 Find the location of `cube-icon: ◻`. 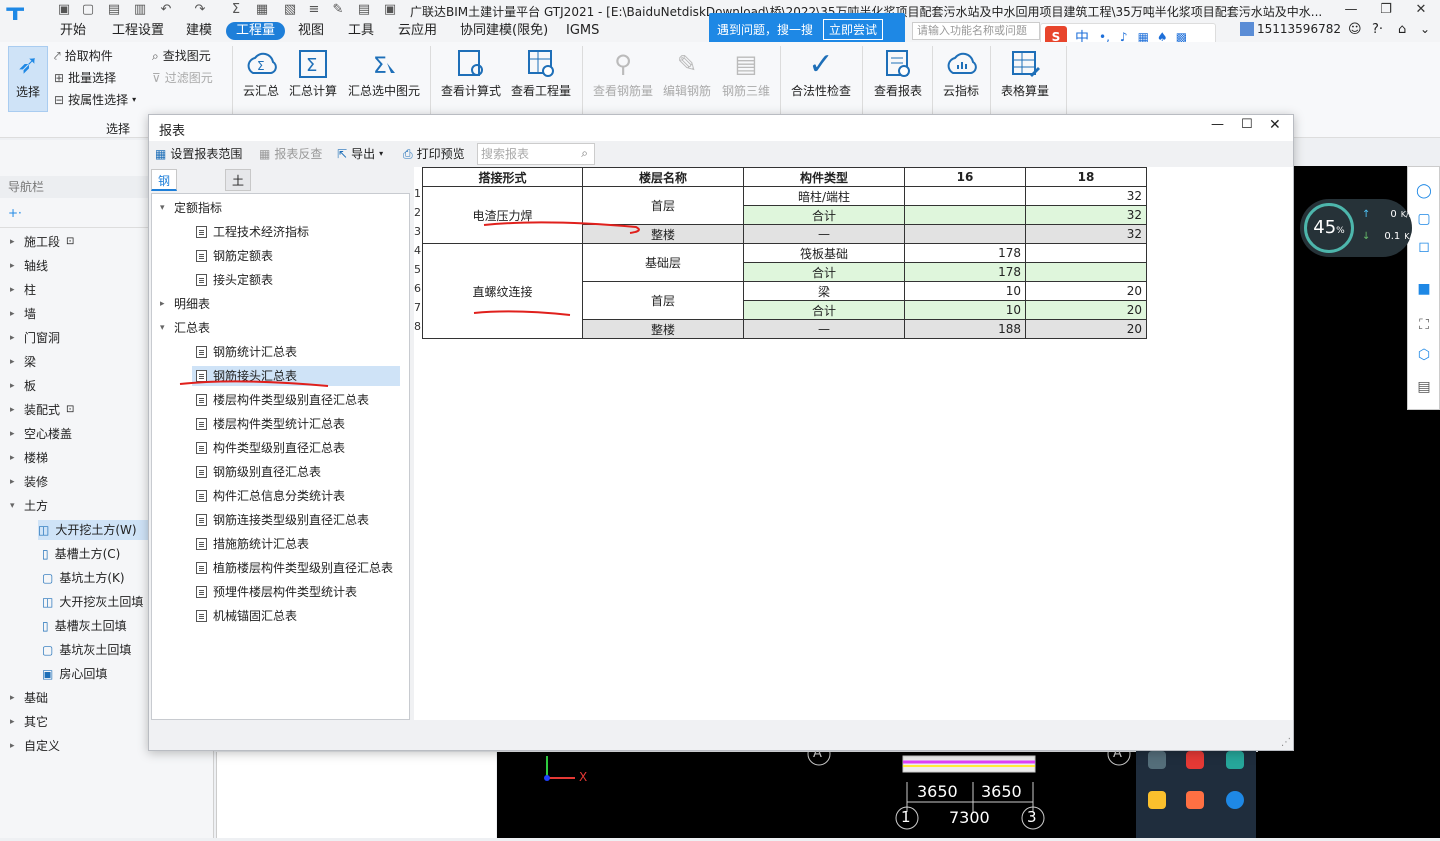

cube-icon: ◻ is located at coordinates (1424, 247).